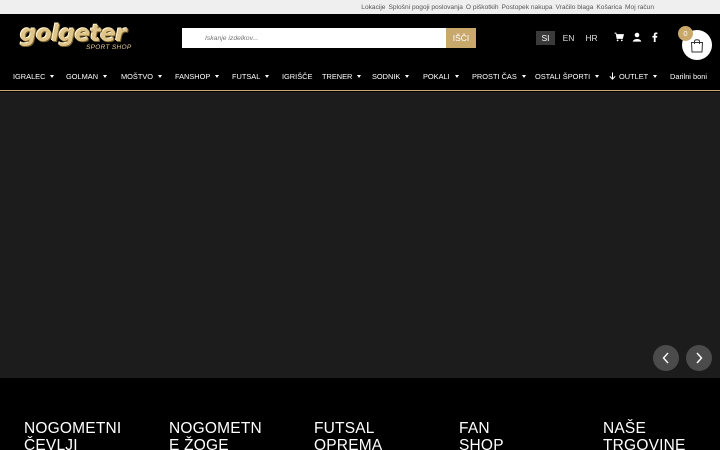  I want to click on category-title-line: TRGOVINE, so click(644, 443).